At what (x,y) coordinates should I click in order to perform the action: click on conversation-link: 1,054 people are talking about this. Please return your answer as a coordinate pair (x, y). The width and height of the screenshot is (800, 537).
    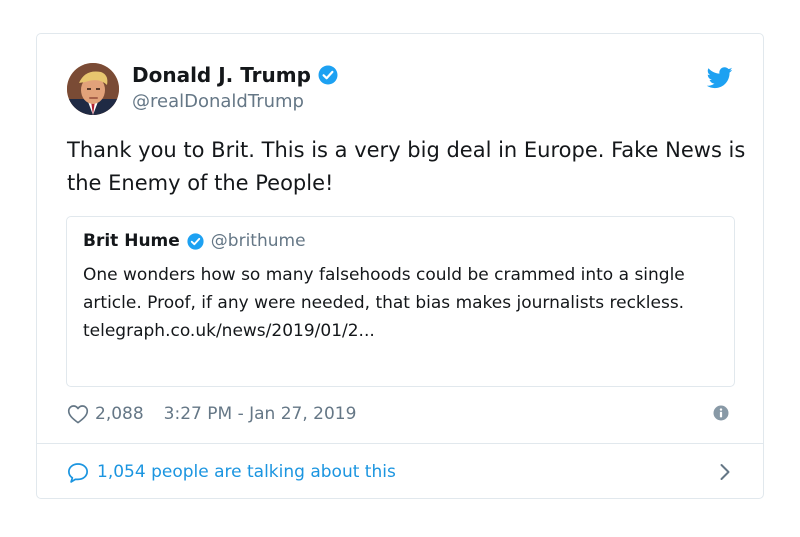
    Looking at the image, I should click on (400, 472).